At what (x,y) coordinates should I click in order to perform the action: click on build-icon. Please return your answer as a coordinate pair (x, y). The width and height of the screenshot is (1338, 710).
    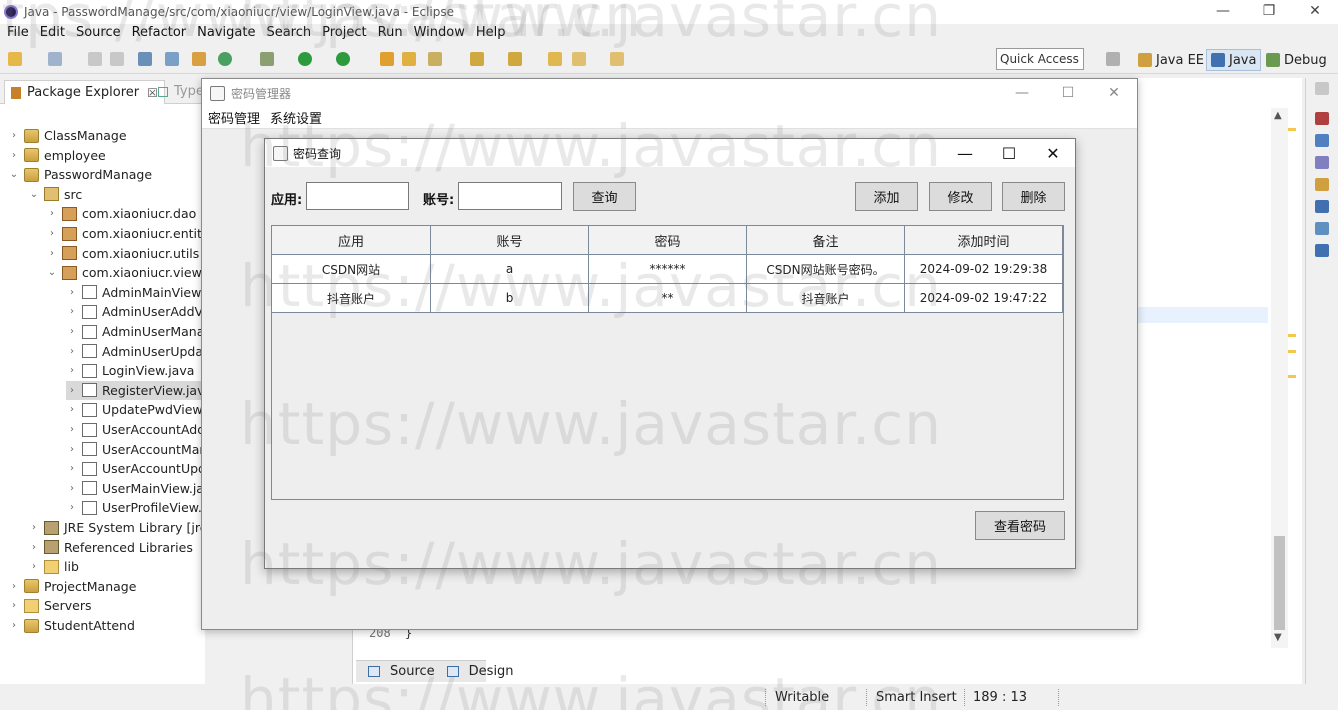
    Looking at the image, I should click on (199, 59).